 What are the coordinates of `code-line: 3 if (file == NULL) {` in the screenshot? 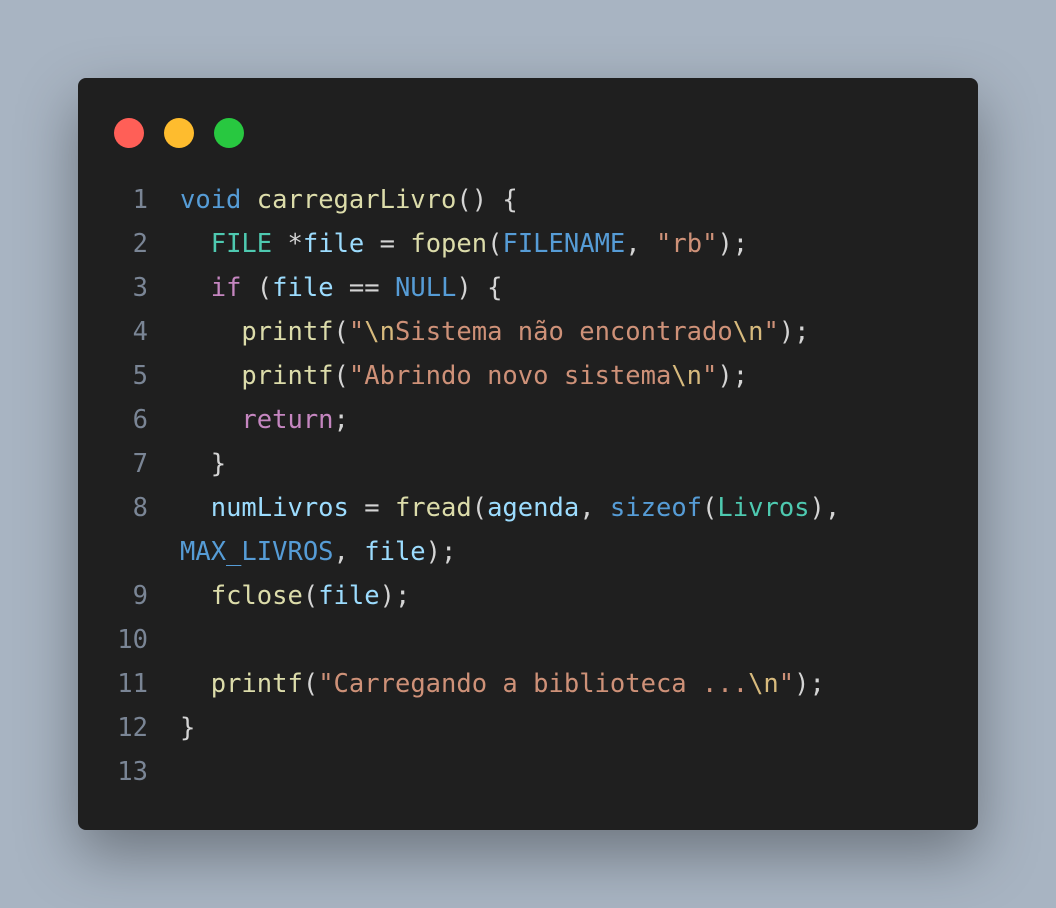 It's located at (528, 288).